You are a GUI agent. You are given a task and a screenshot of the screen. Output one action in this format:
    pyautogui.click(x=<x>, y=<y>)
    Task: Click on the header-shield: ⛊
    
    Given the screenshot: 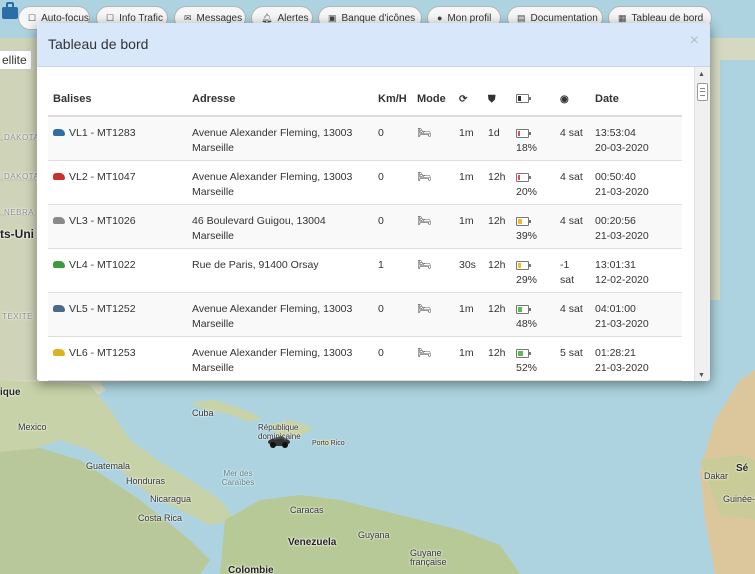 What is the action you would take?
    pyautogui.click(x=497, y=99)
    